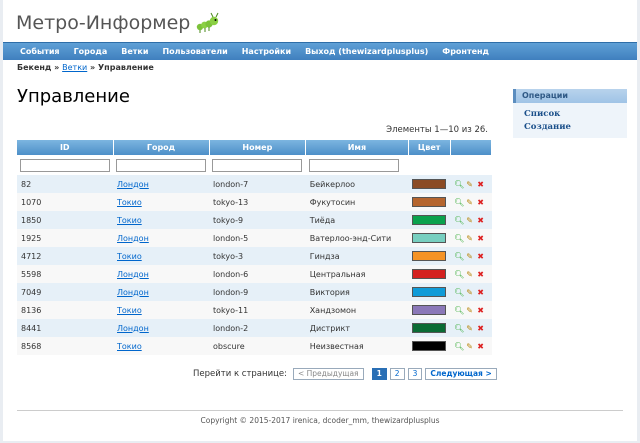  Describe the element at coordinates (328, 374) in the screenshot. I see `pager-prev-button: < Предыдущая` at that location.